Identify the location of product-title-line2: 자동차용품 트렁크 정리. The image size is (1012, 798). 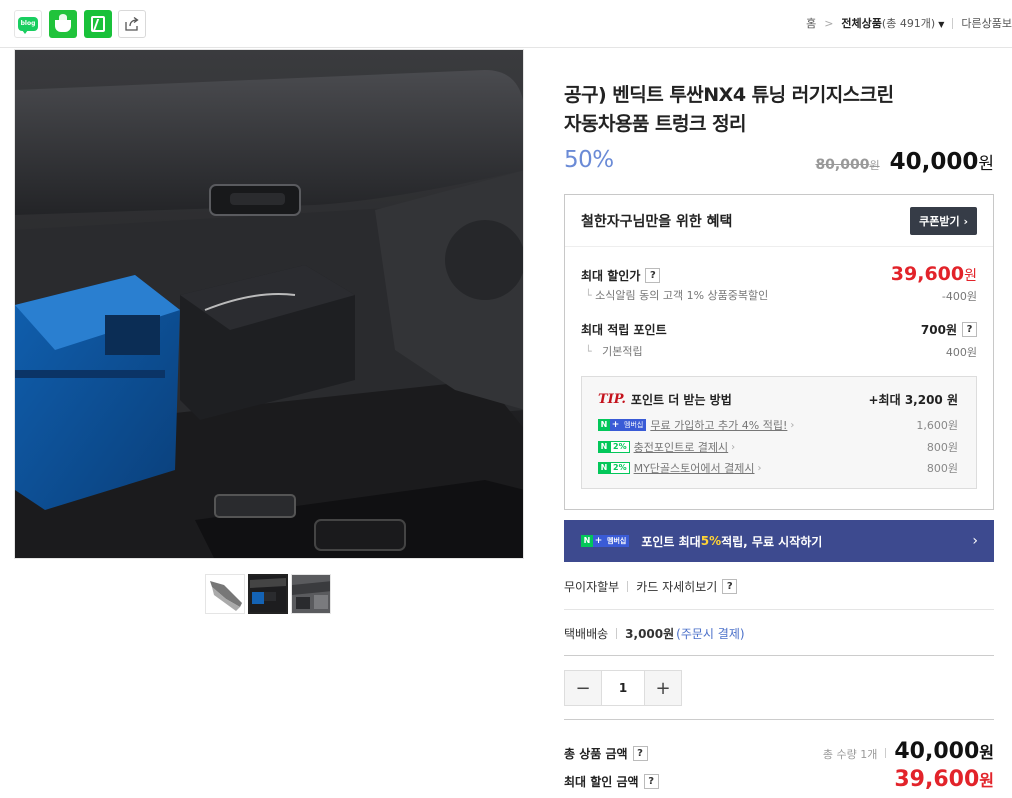
(655, 124).